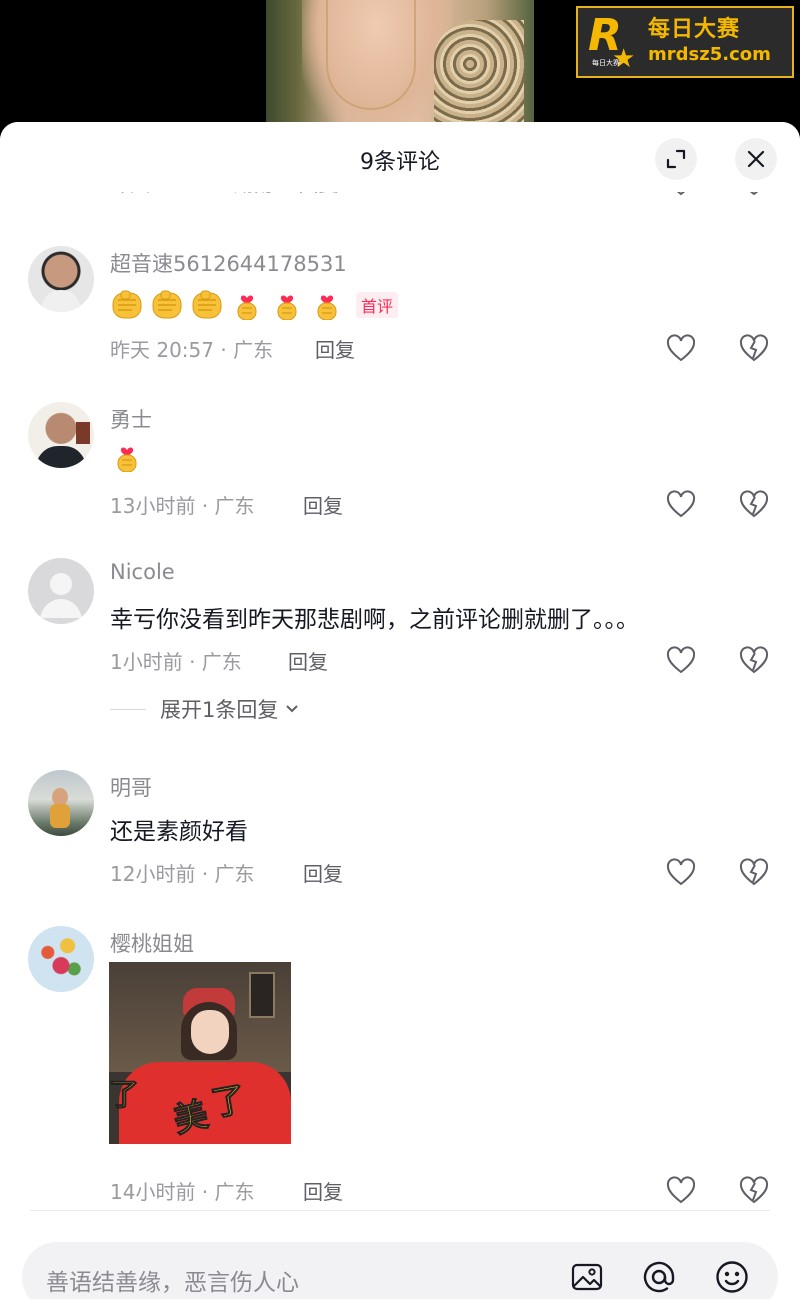  Describe the element at coordinates (124, 1096) in the screenshot. I see `meme-caption: 了` at that location.